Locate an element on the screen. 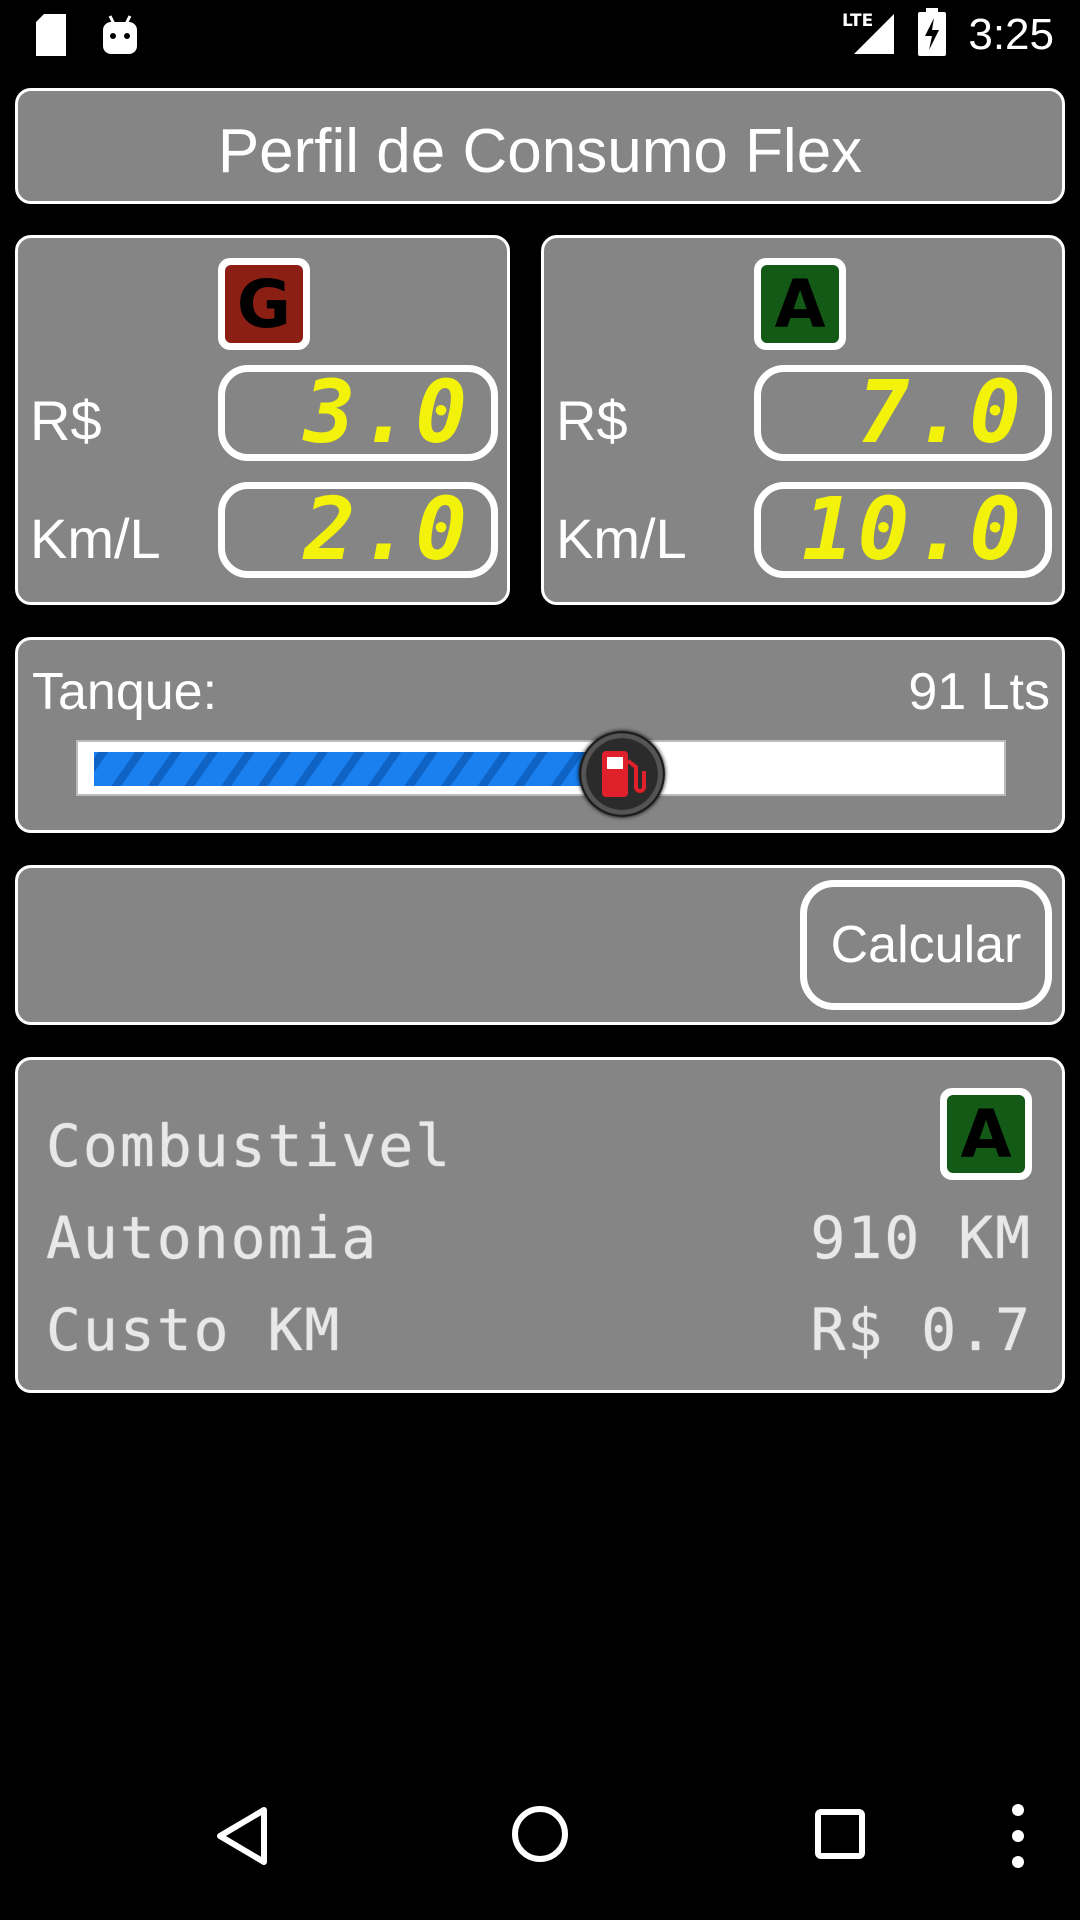 This screenshot has height=1920, width=1080. fuel-pump-icon is located at coordinates (624, 774).